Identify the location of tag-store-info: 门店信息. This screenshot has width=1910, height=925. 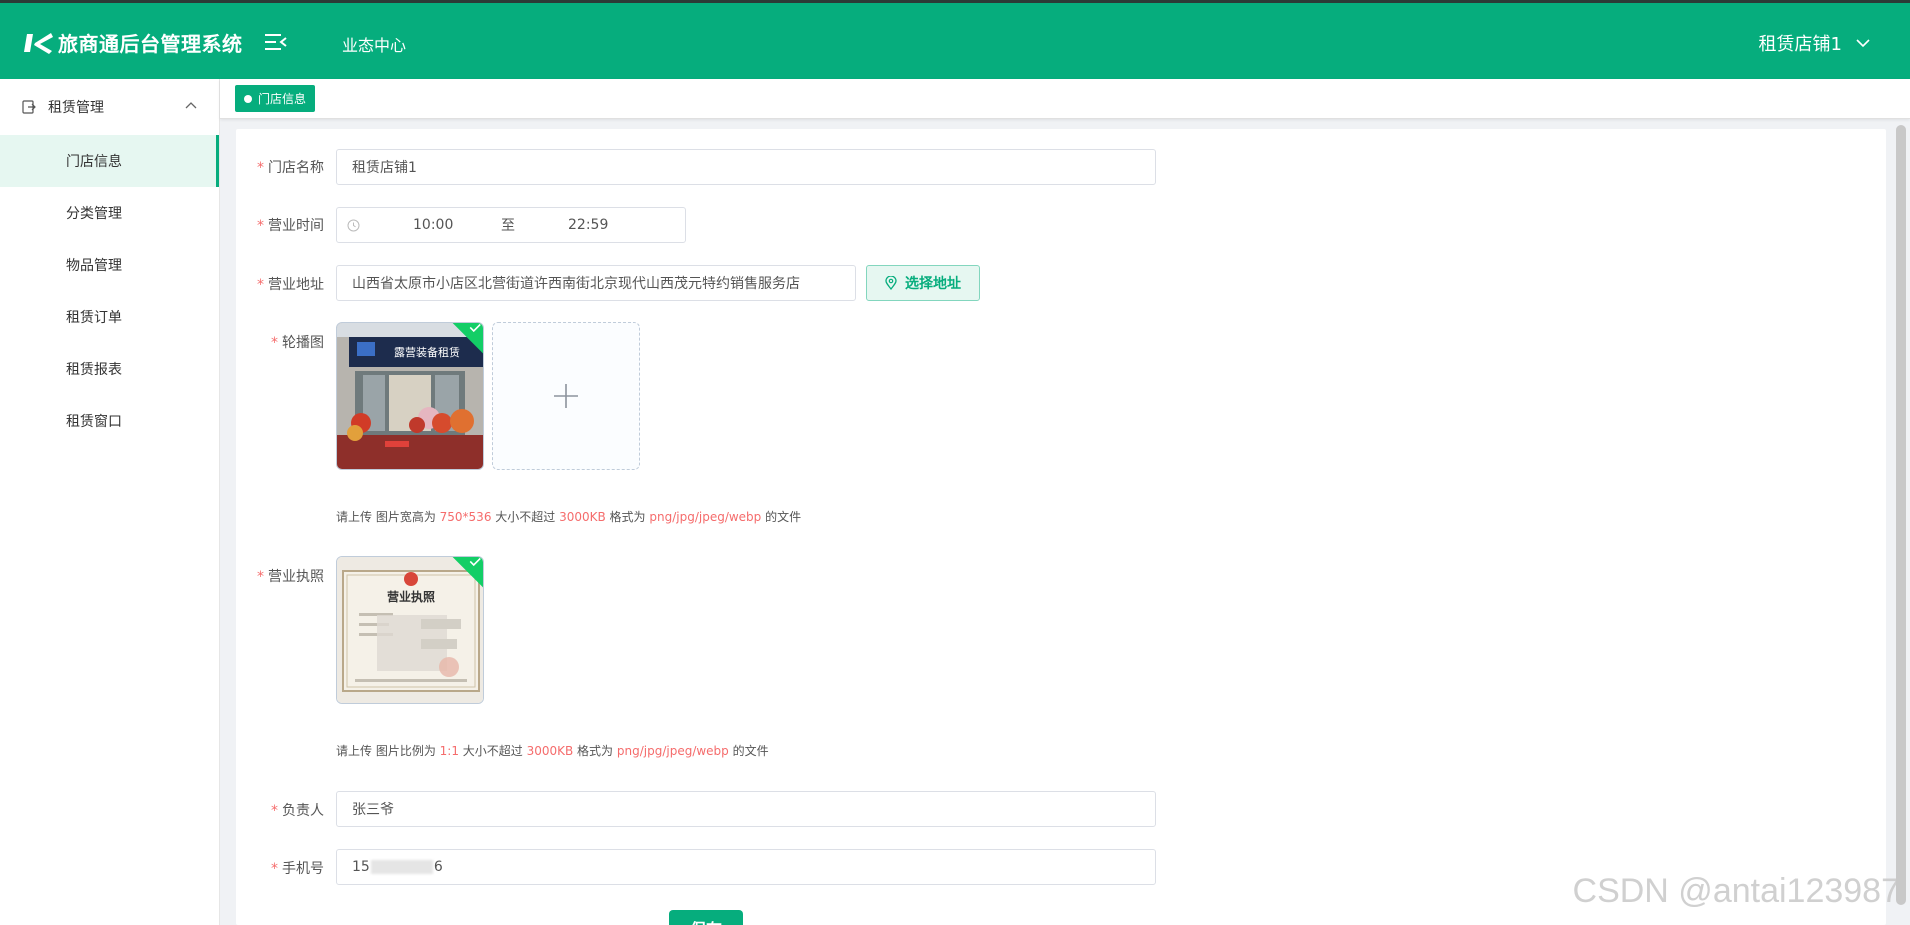
(275, 98).